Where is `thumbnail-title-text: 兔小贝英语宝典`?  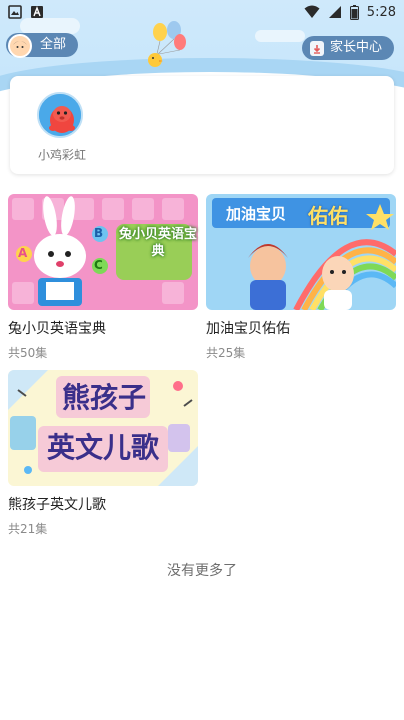 thumbnail-title-text: 兔小贝英语宝典 is located at coordinates (158, 243).